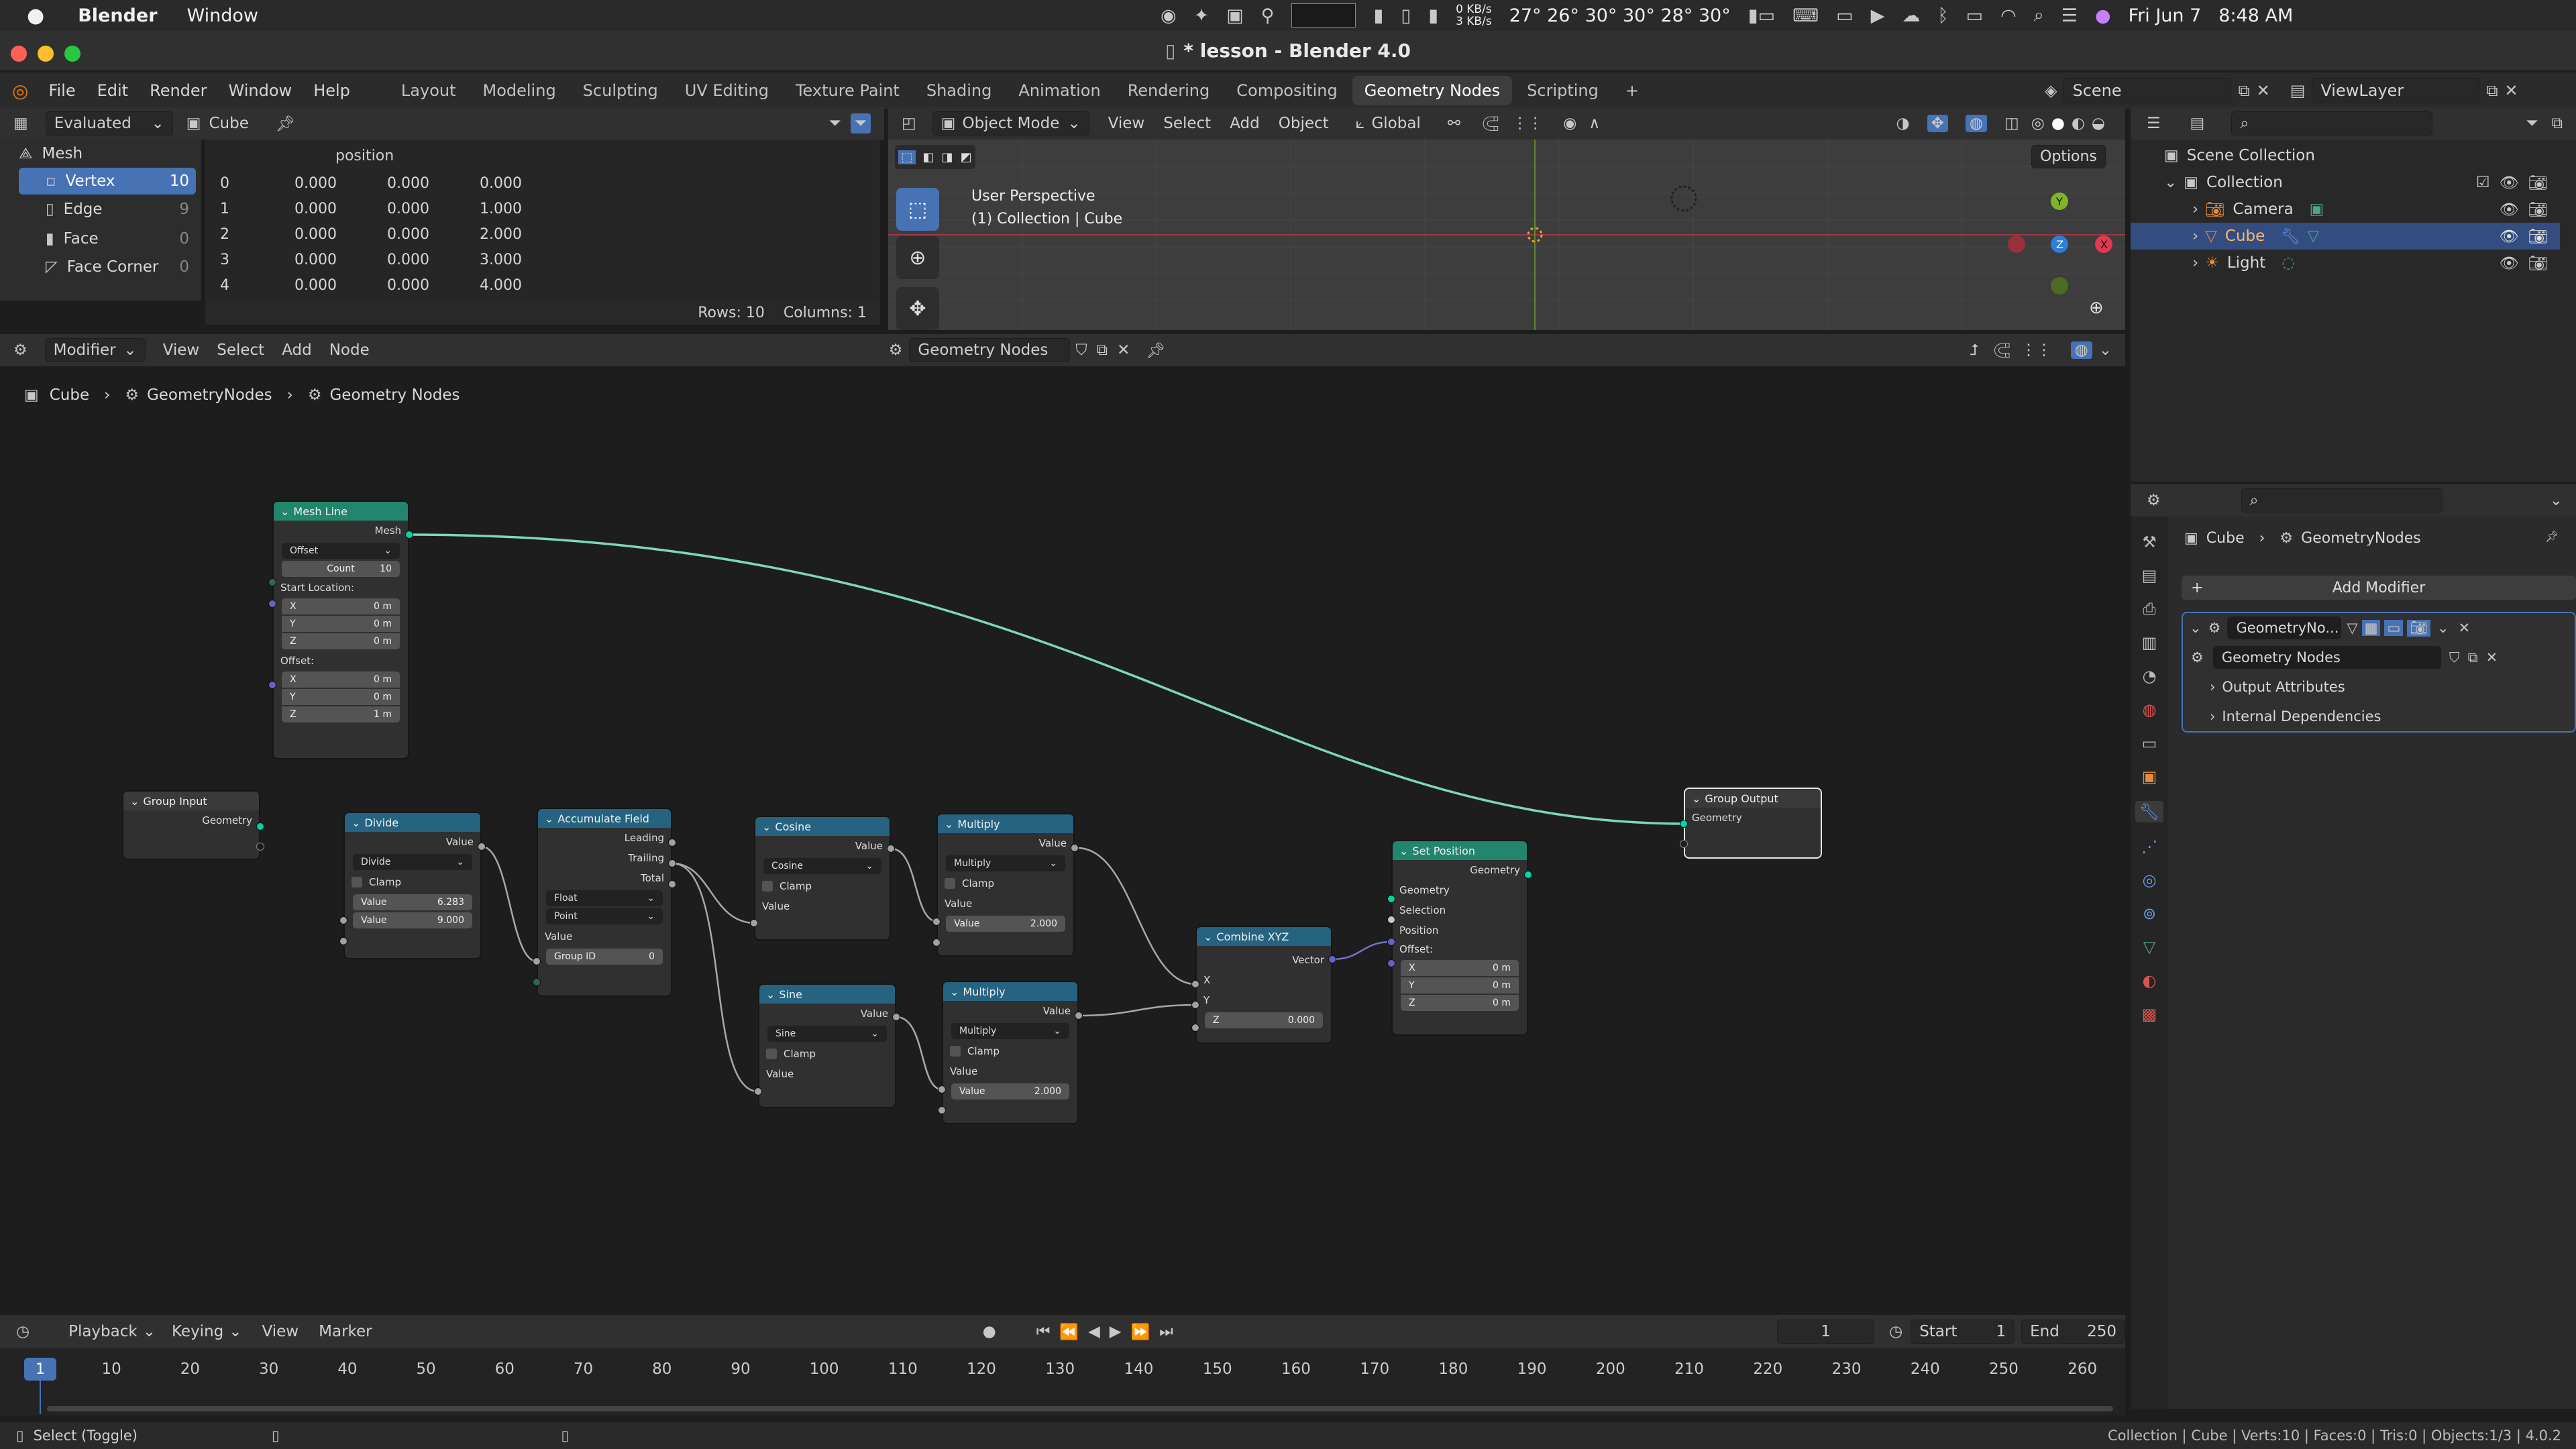 Image resolution: width=2576 pixels, height=1449 pixels. What do you see at coordinates (2149, 542) in the screenshot?
I see `tool-tab-icon: ⚒︎` at bounding box center [2149, 542].